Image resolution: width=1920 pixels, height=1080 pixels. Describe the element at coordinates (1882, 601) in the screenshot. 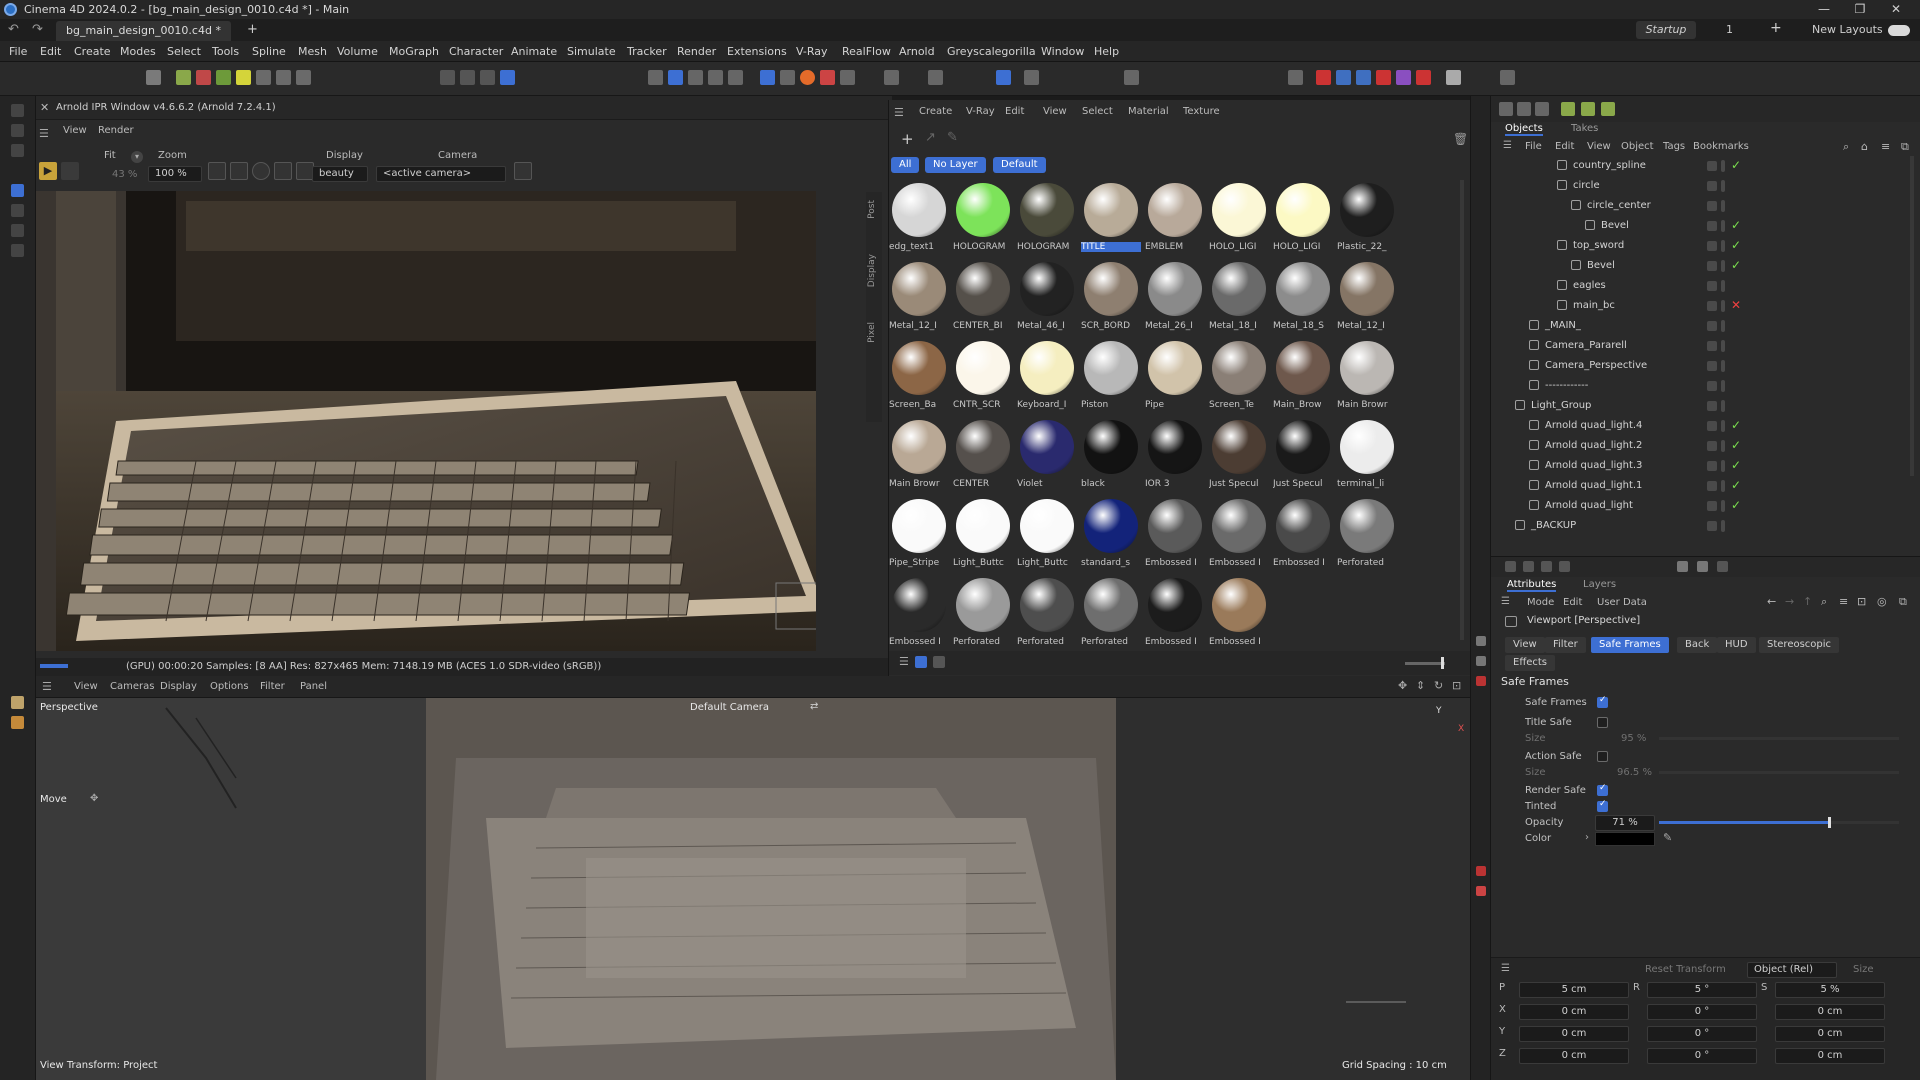

I see `attr-settings-icon: ◎` at that location.